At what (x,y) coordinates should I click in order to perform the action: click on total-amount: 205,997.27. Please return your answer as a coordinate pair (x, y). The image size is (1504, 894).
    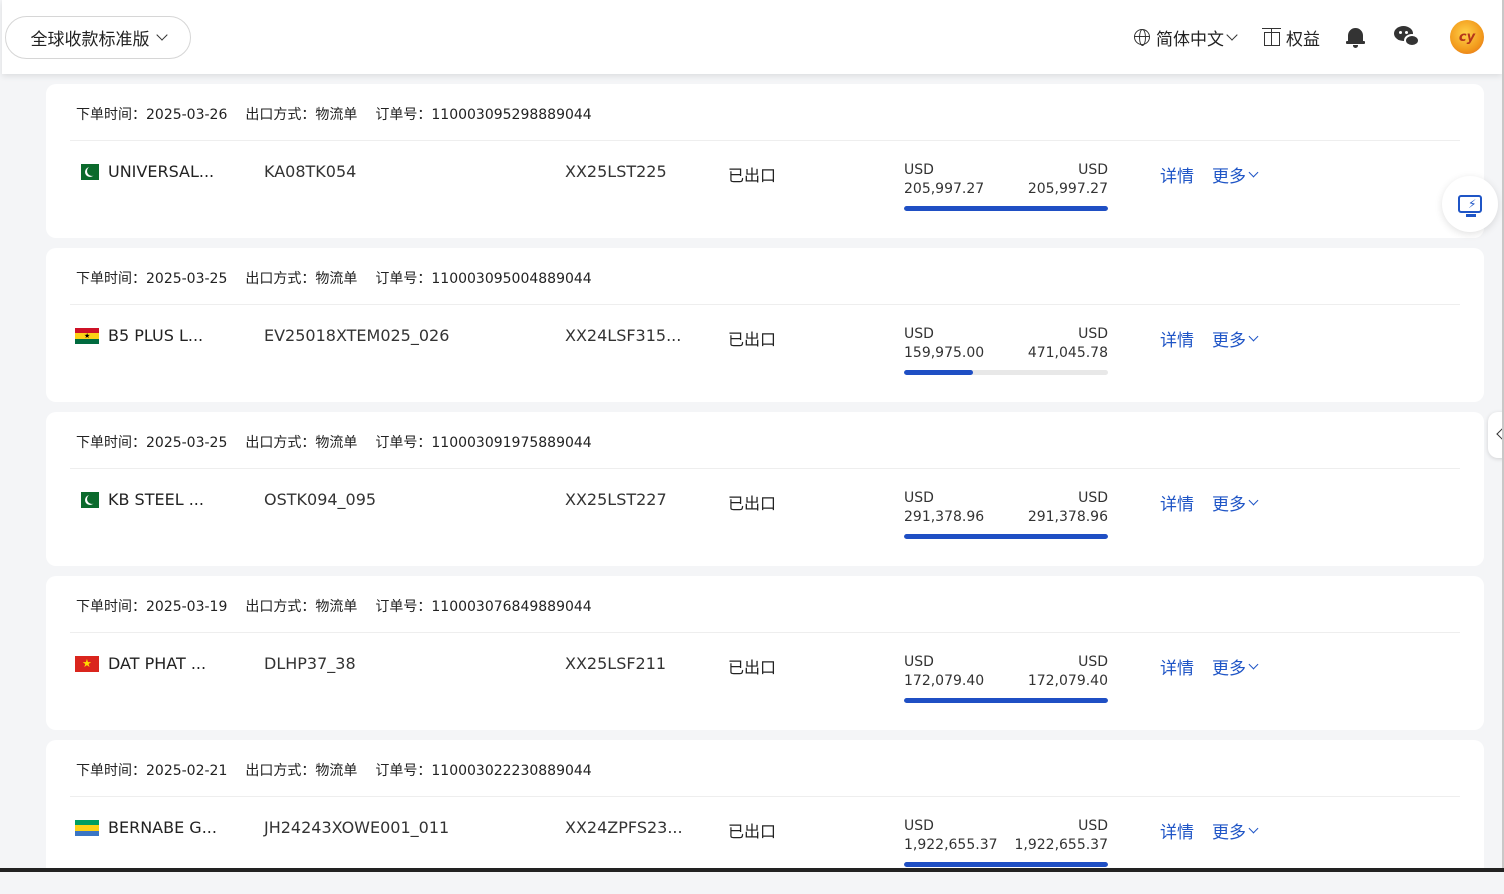
    Looking at the image, I should click on (1067, 189).